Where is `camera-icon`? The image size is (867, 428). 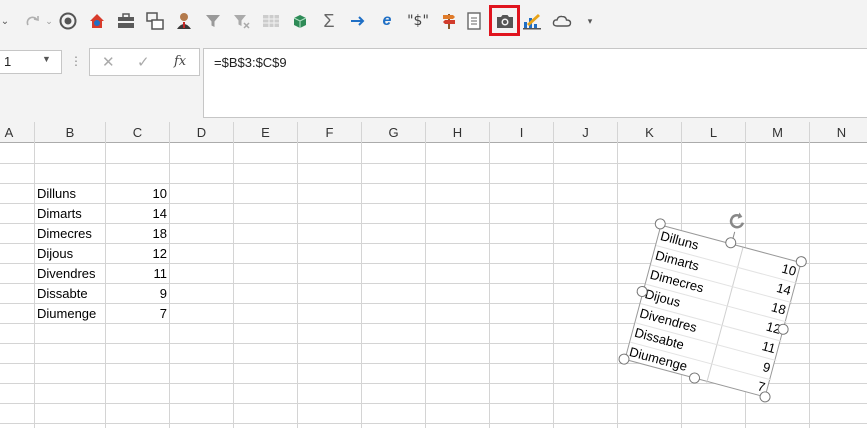 camera-icon is located at coordinates (505, 21).